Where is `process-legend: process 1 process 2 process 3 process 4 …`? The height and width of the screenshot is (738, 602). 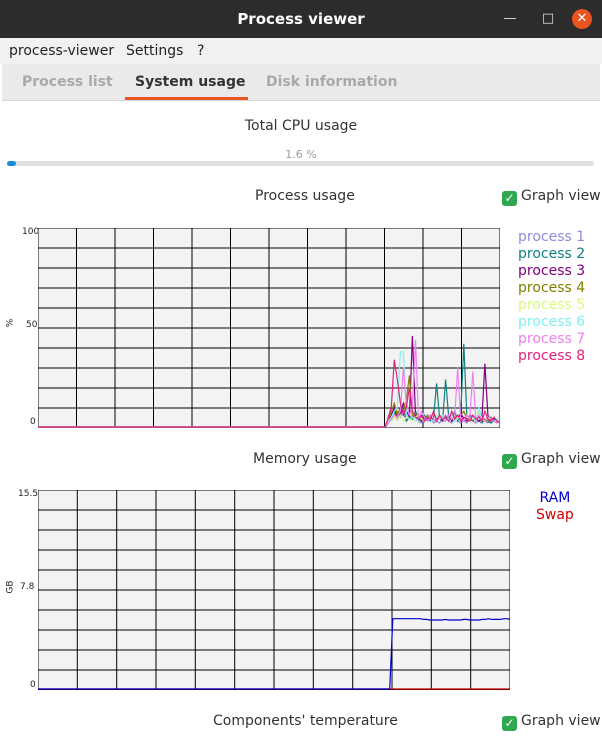 process-legend: process 1 process 2 process 3 process 4 … is located at coordinates (551, 297).